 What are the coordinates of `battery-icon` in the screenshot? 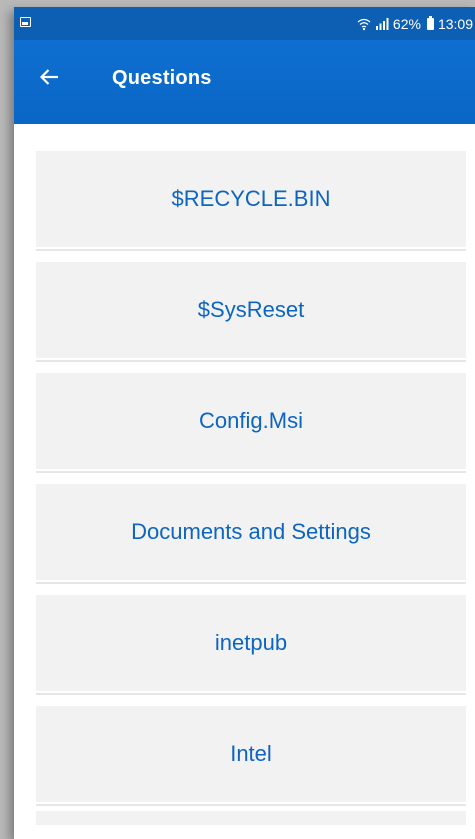 It's located at (430, 22).